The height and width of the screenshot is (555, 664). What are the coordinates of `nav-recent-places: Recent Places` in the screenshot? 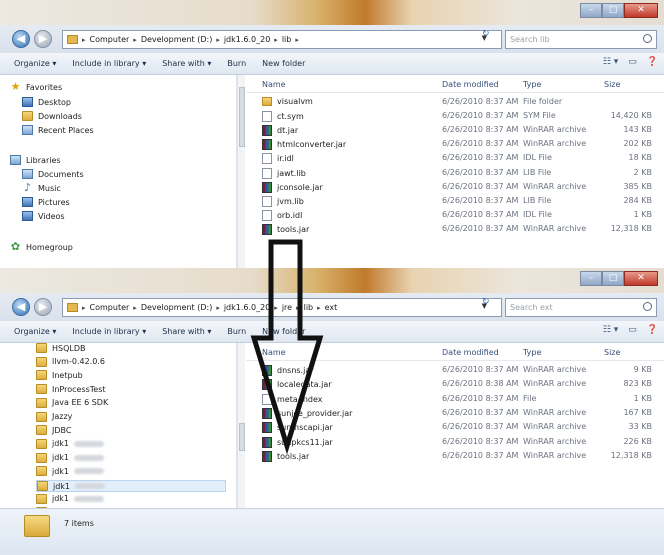 It's located at (58, 130).